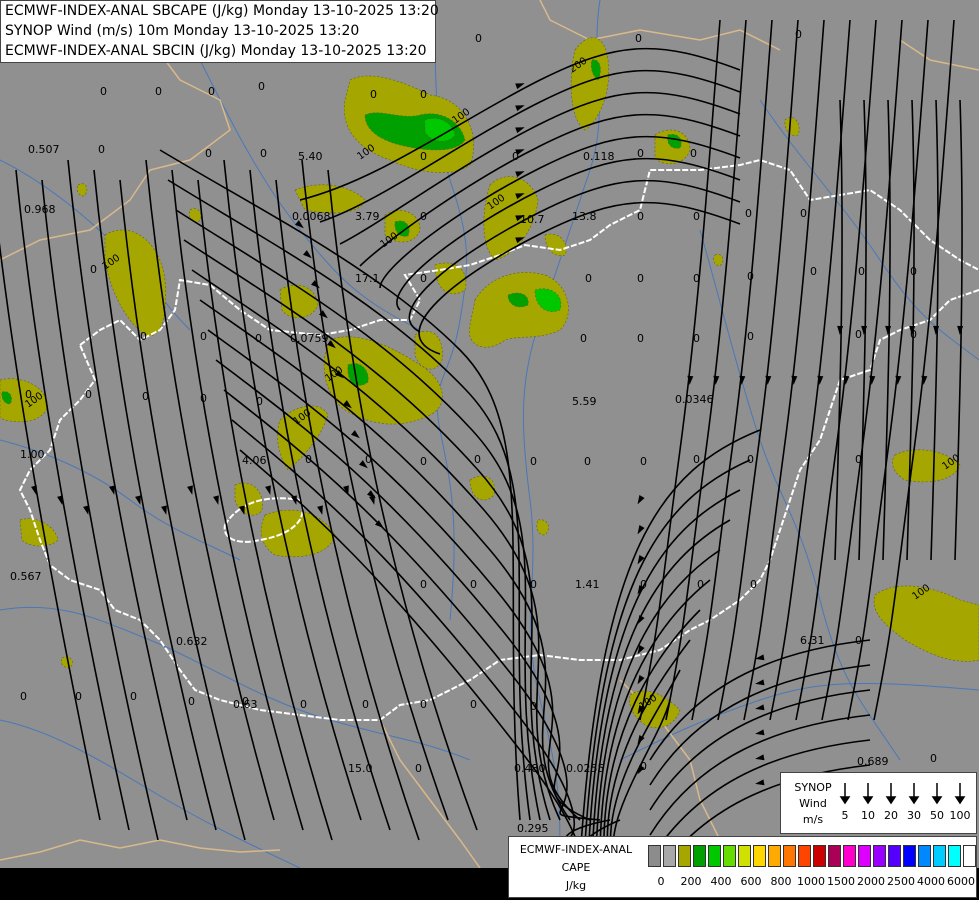 This screenshot has width=979, height=900. Describe the element at coordinates (576, 849) in the screenshot. I see `colorbar-title: ECMWF-INDEX-ANAL` at that location.